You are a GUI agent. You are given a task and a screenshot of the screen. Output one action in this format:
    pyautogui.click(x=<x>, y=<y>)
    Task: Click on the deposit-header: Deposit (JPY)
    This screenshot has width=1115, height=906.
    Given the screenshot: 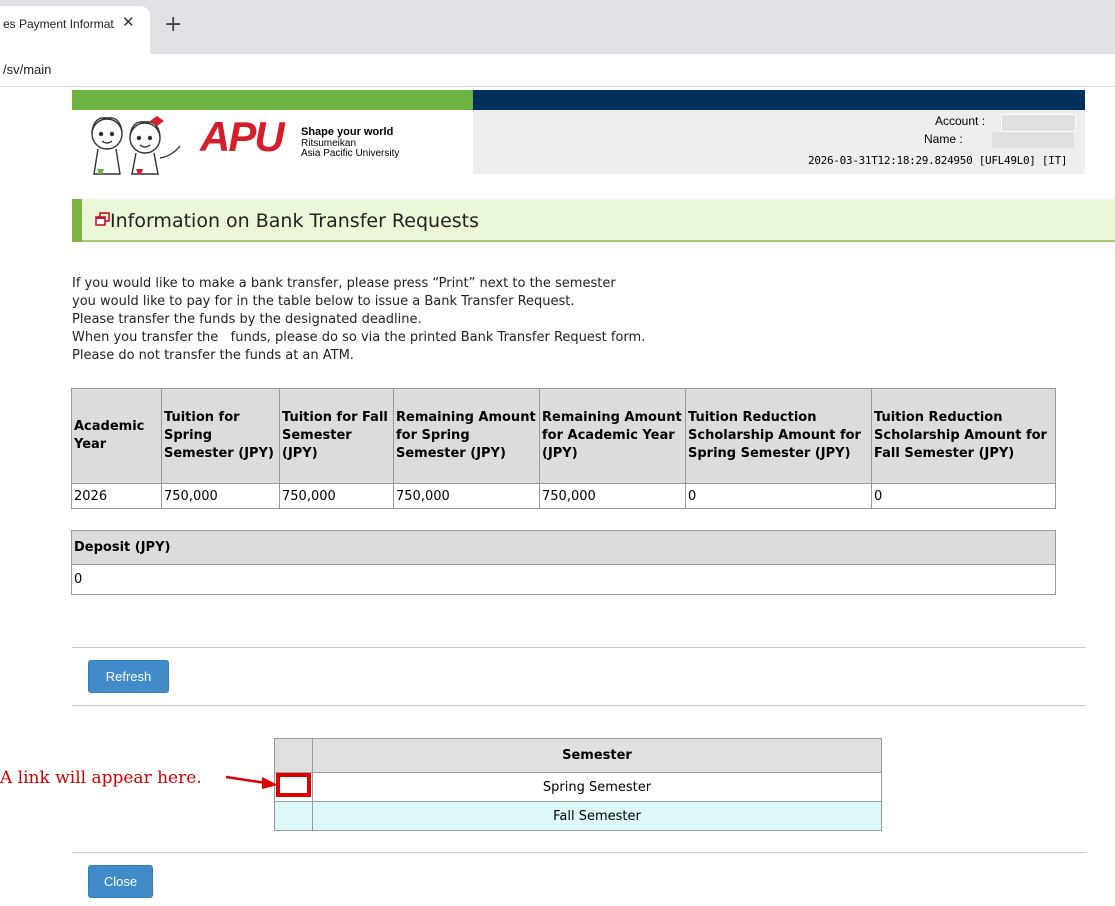 What is the action you would take?
    pyautogui.click(x=563, y=547)
    